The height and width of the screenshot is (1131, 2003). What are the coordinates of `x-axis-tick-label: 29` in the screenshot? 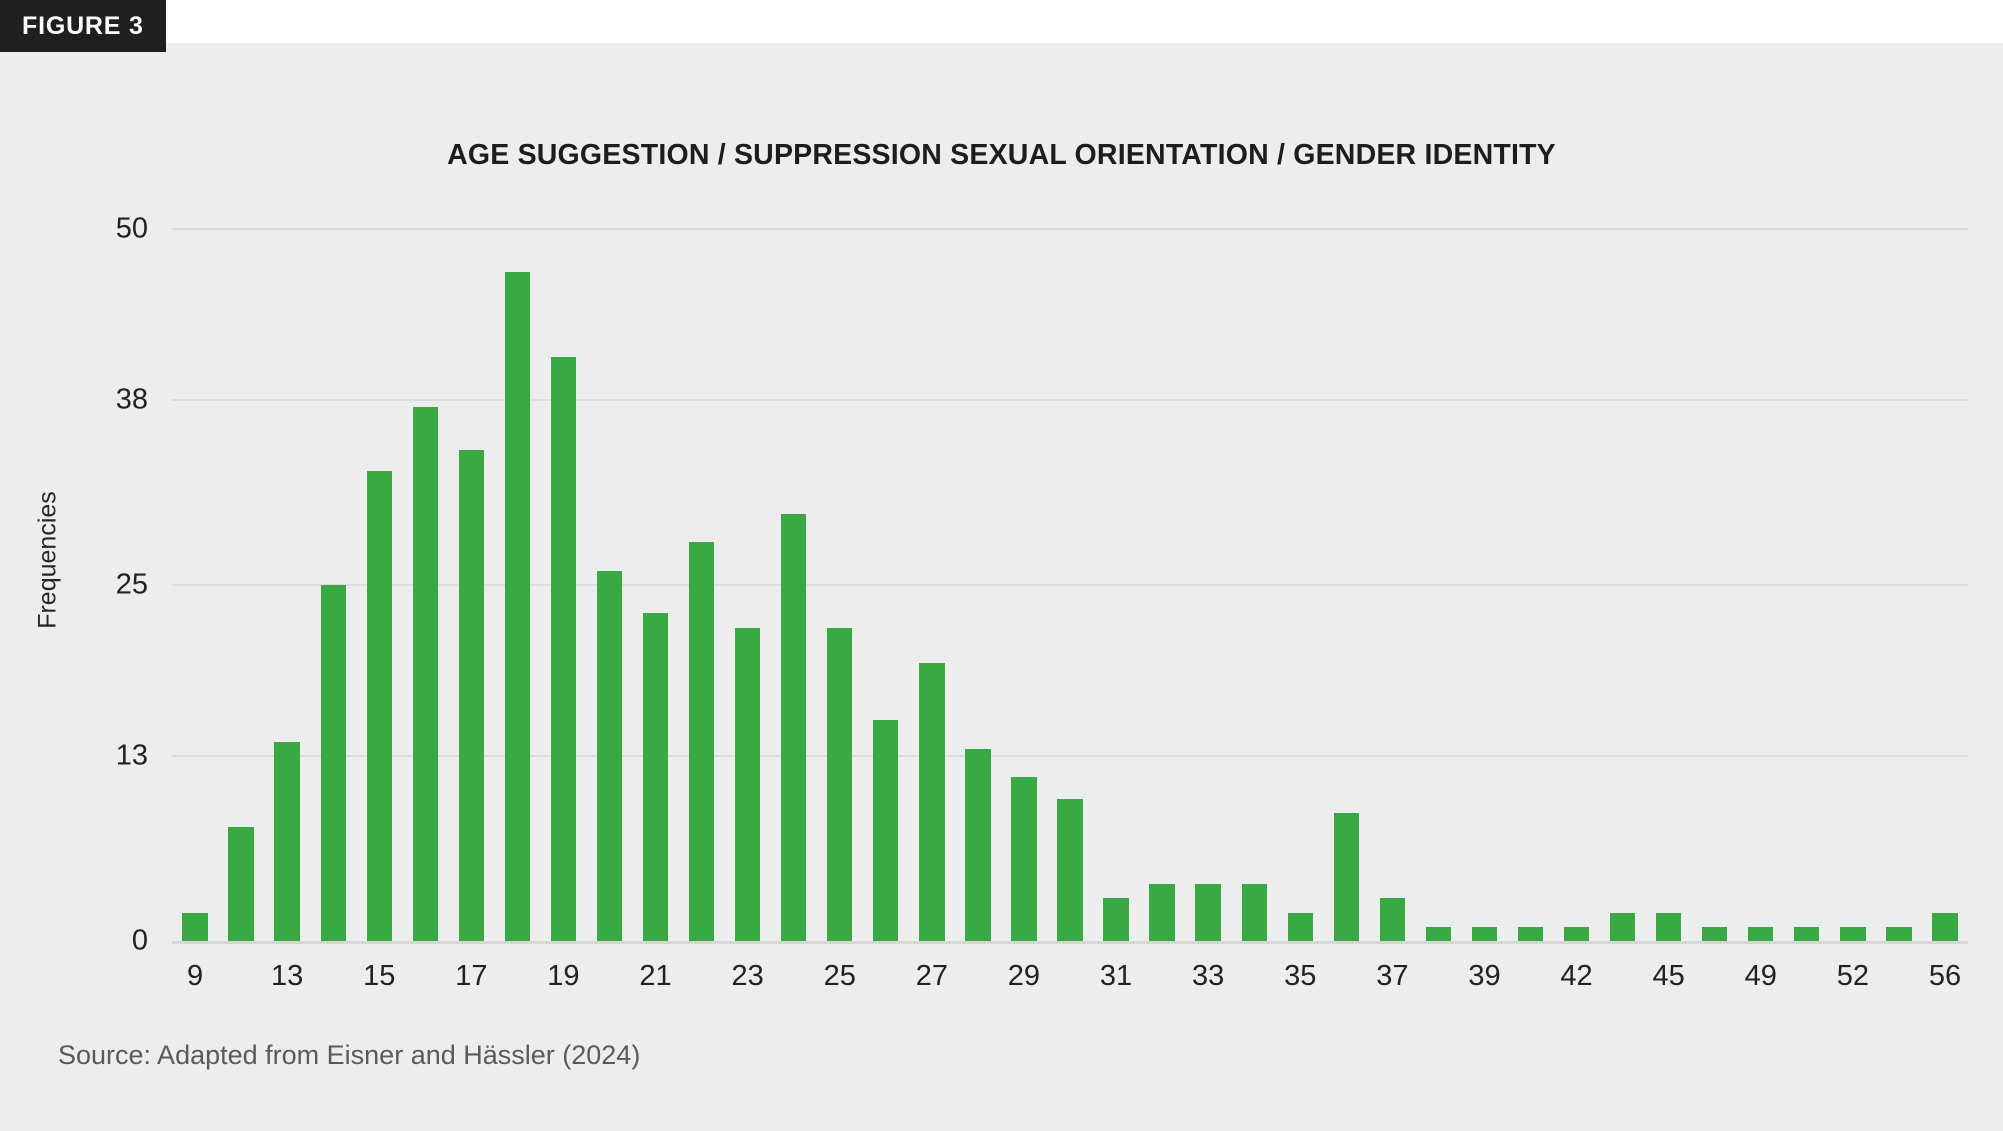 It's located at (1024, 976).